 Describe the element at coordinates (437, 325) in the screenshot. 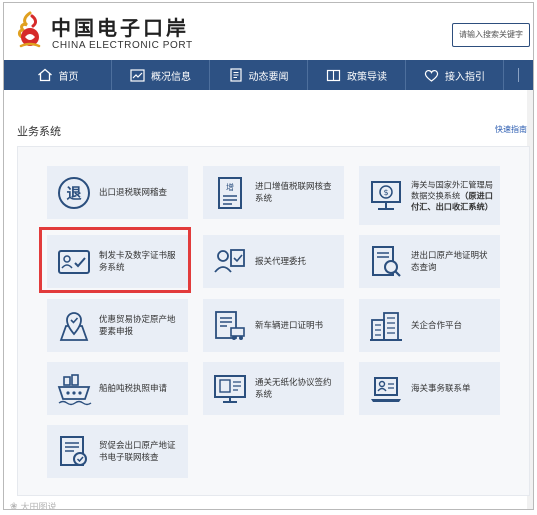

I see `tile-label: 关企合作平台` at that location.